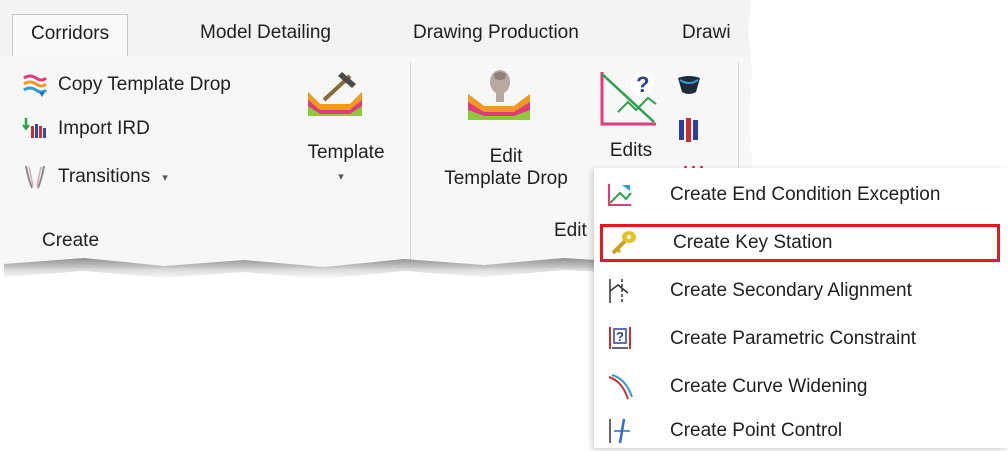  I want to click on point-control-icon, so click(620, 431).